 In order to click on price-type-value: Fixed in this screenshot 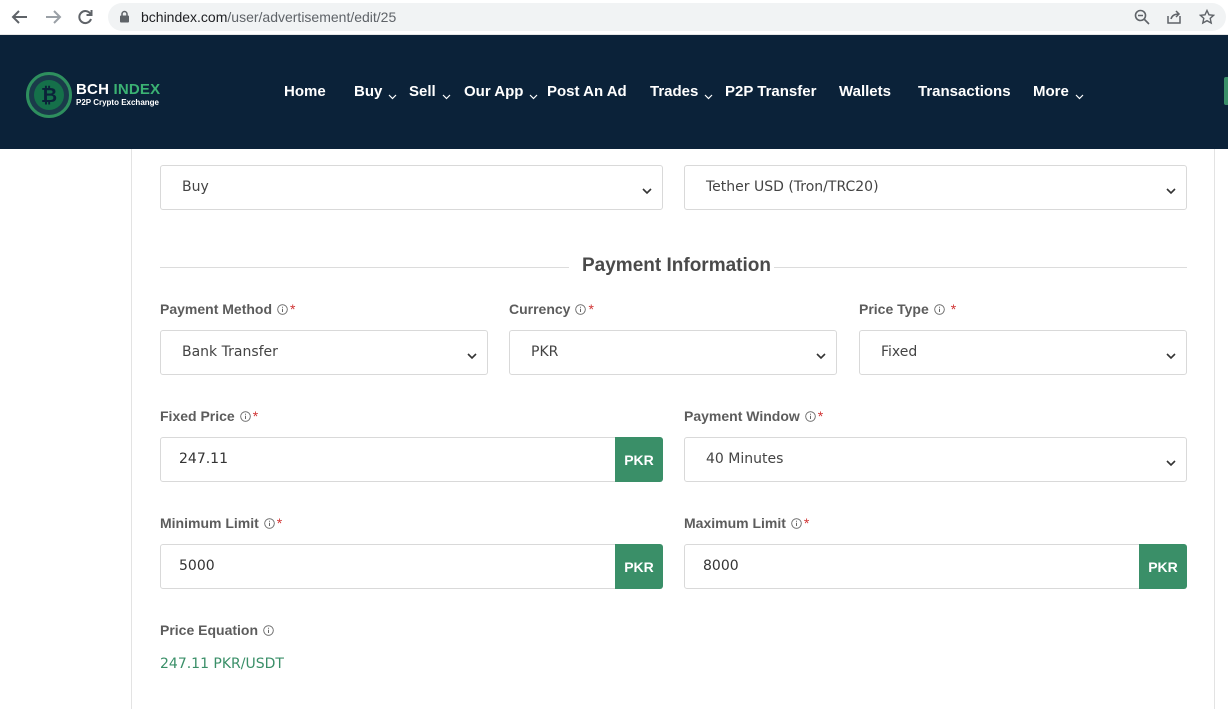, I will do `click(899, 352)`.